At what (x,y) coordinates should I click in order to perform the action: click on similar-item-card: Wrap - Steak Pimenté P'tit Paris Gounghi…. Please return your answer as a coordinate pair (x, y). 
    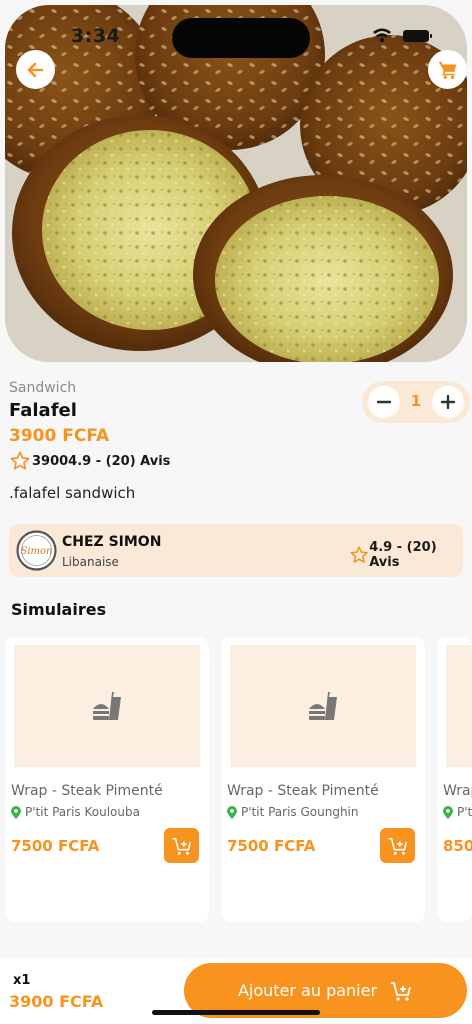
    Looking at the image, I should click on (323, 779).